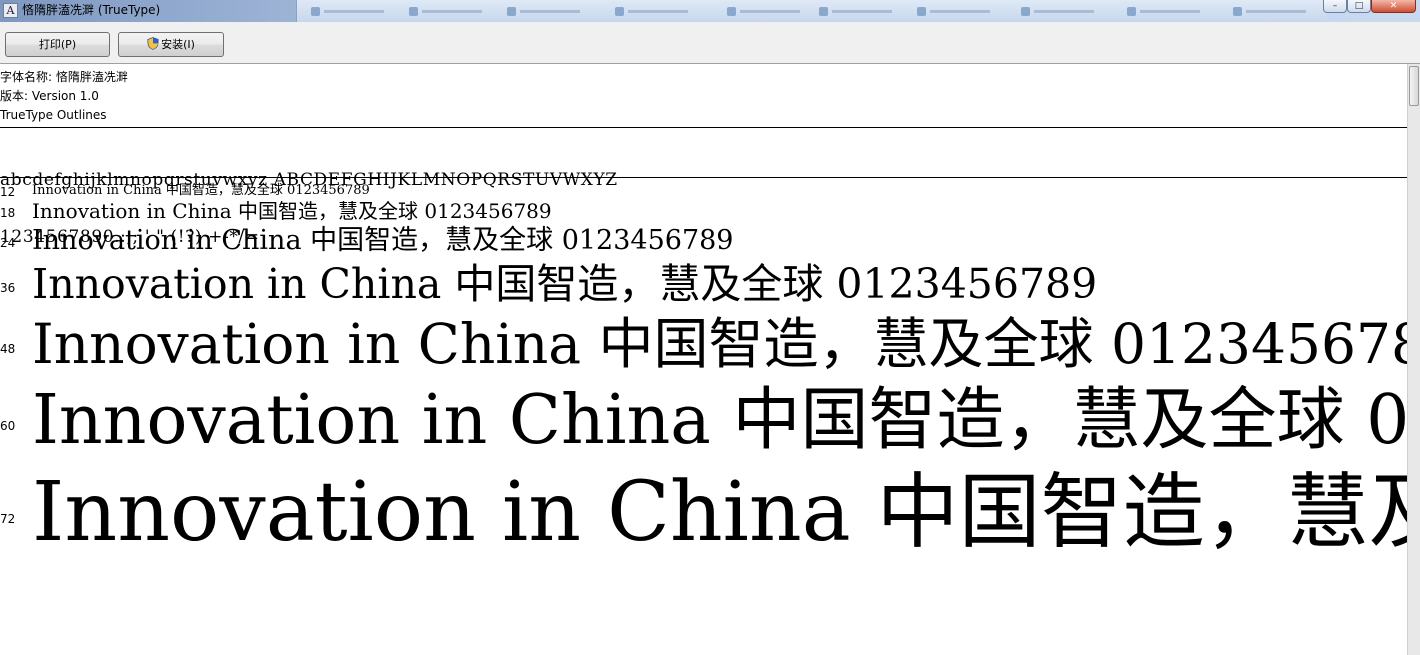 The width and height of the screenshot is (1420, 655). Describe the element at coordinates (64, 77) in the screenshot. I see `font-name-line: 字体名称: 悋隋胖溘冼溿` at that location.